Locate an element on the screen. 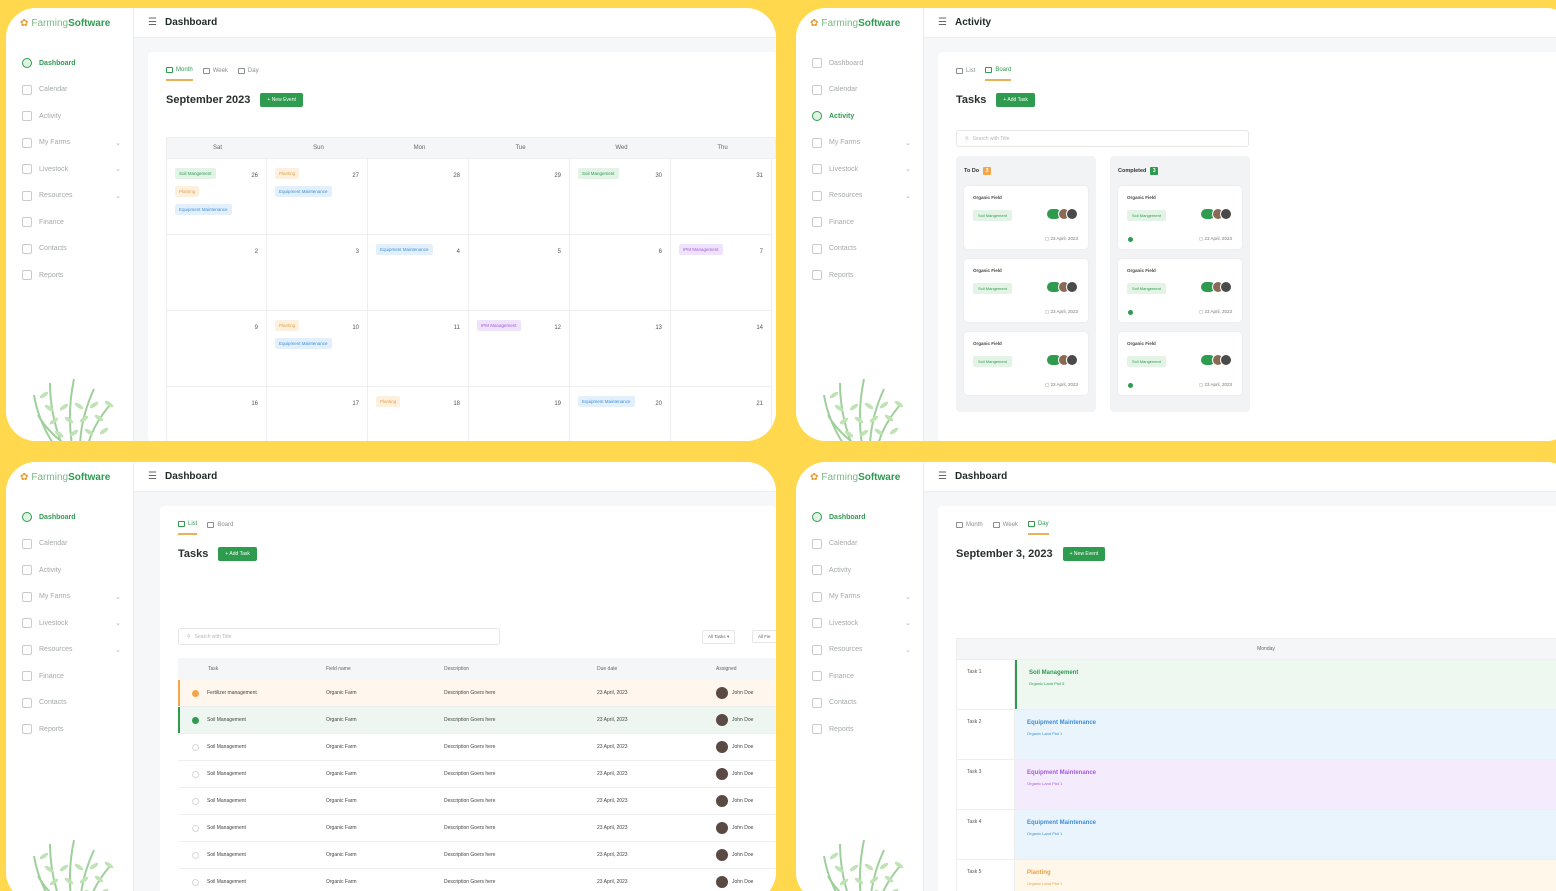 The image size is (1556, 891). day-cell: 11 is located at coordinates (418, 349).